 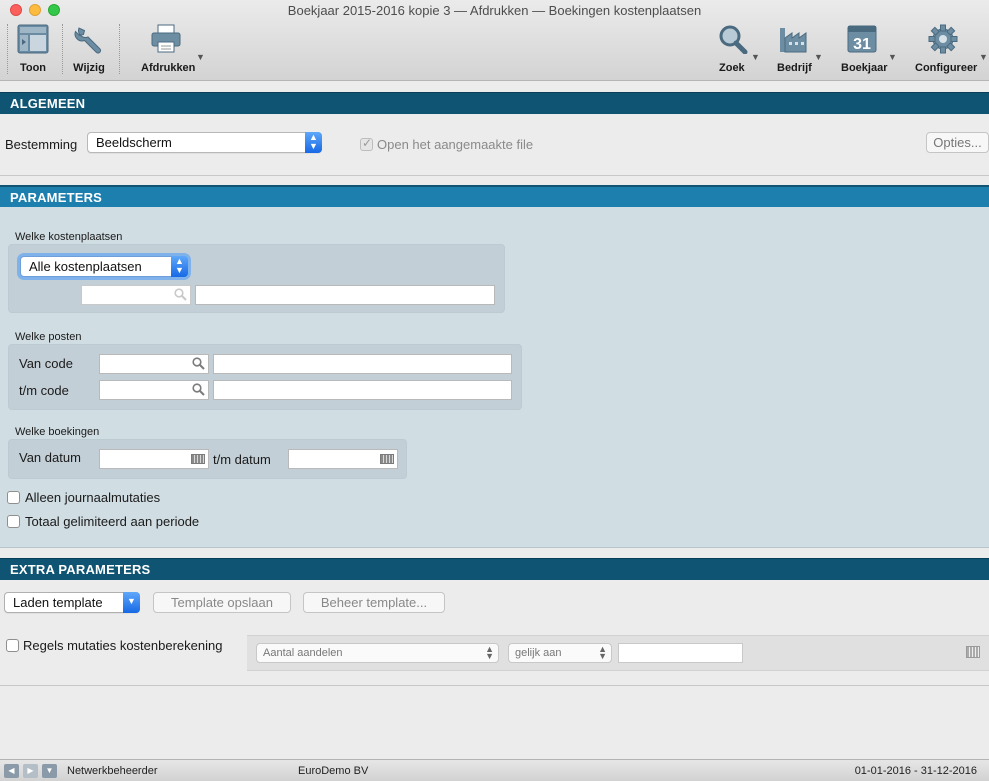 I want to click on kostenplaatsen-select: Alle kostenplaatsen ▲ ▼, so click(x=104, y=266).